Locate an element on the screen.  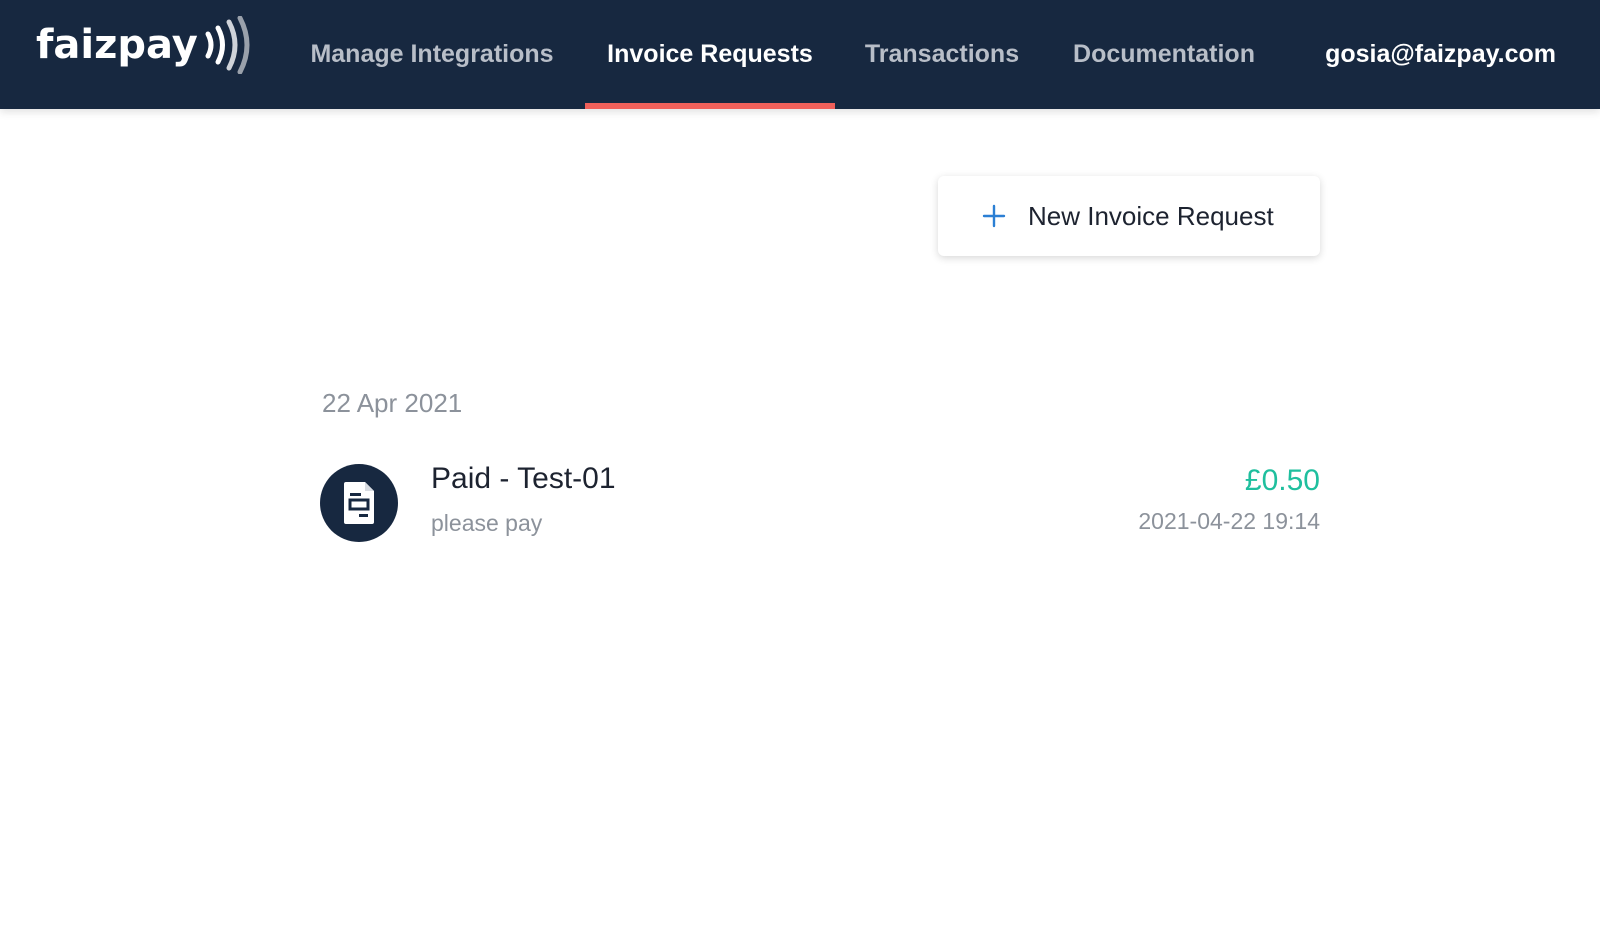
logo-text: faizpay is located at coordinates (117, 45).